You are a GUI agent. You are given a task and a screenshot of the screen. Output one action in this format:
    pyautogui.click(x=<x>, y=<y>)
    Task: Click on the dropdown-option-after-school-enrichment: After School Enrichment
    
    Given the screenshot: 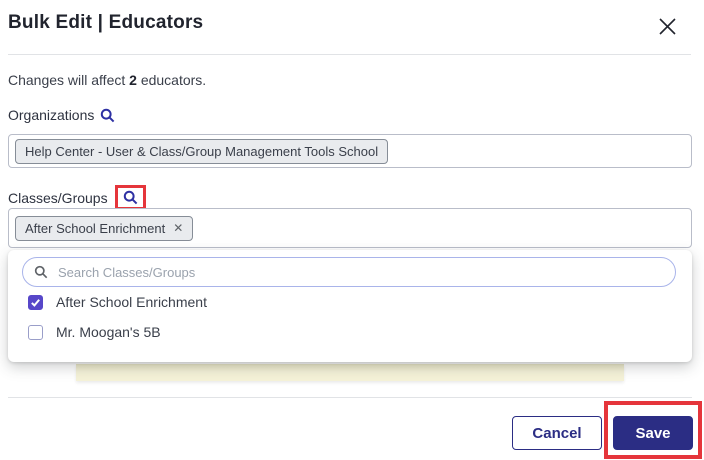 What is the action you would take?
    pyautogui.click(x=117, y=302)
    